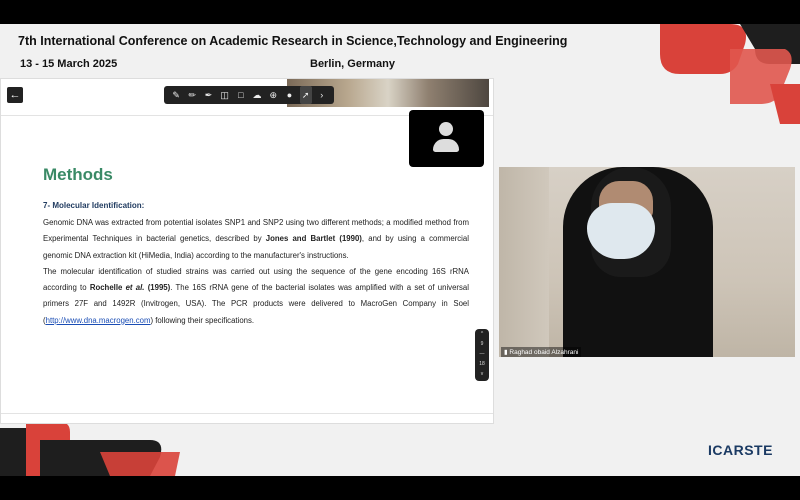 This screenshot has width=800, height=500. I want to click on avatar-icon-body, so click(446, 145).